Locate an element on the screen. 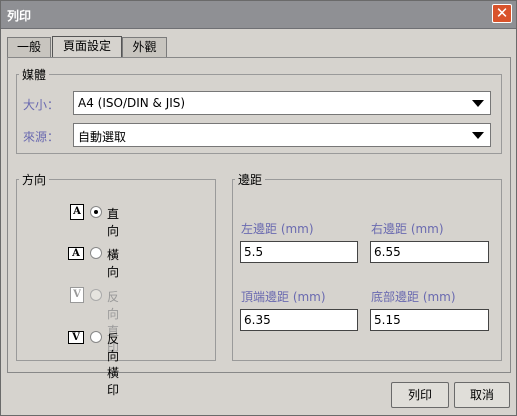 This screenshot has height=416, width=517. reverse-portrait-radio is located at coordinates (96, 295).